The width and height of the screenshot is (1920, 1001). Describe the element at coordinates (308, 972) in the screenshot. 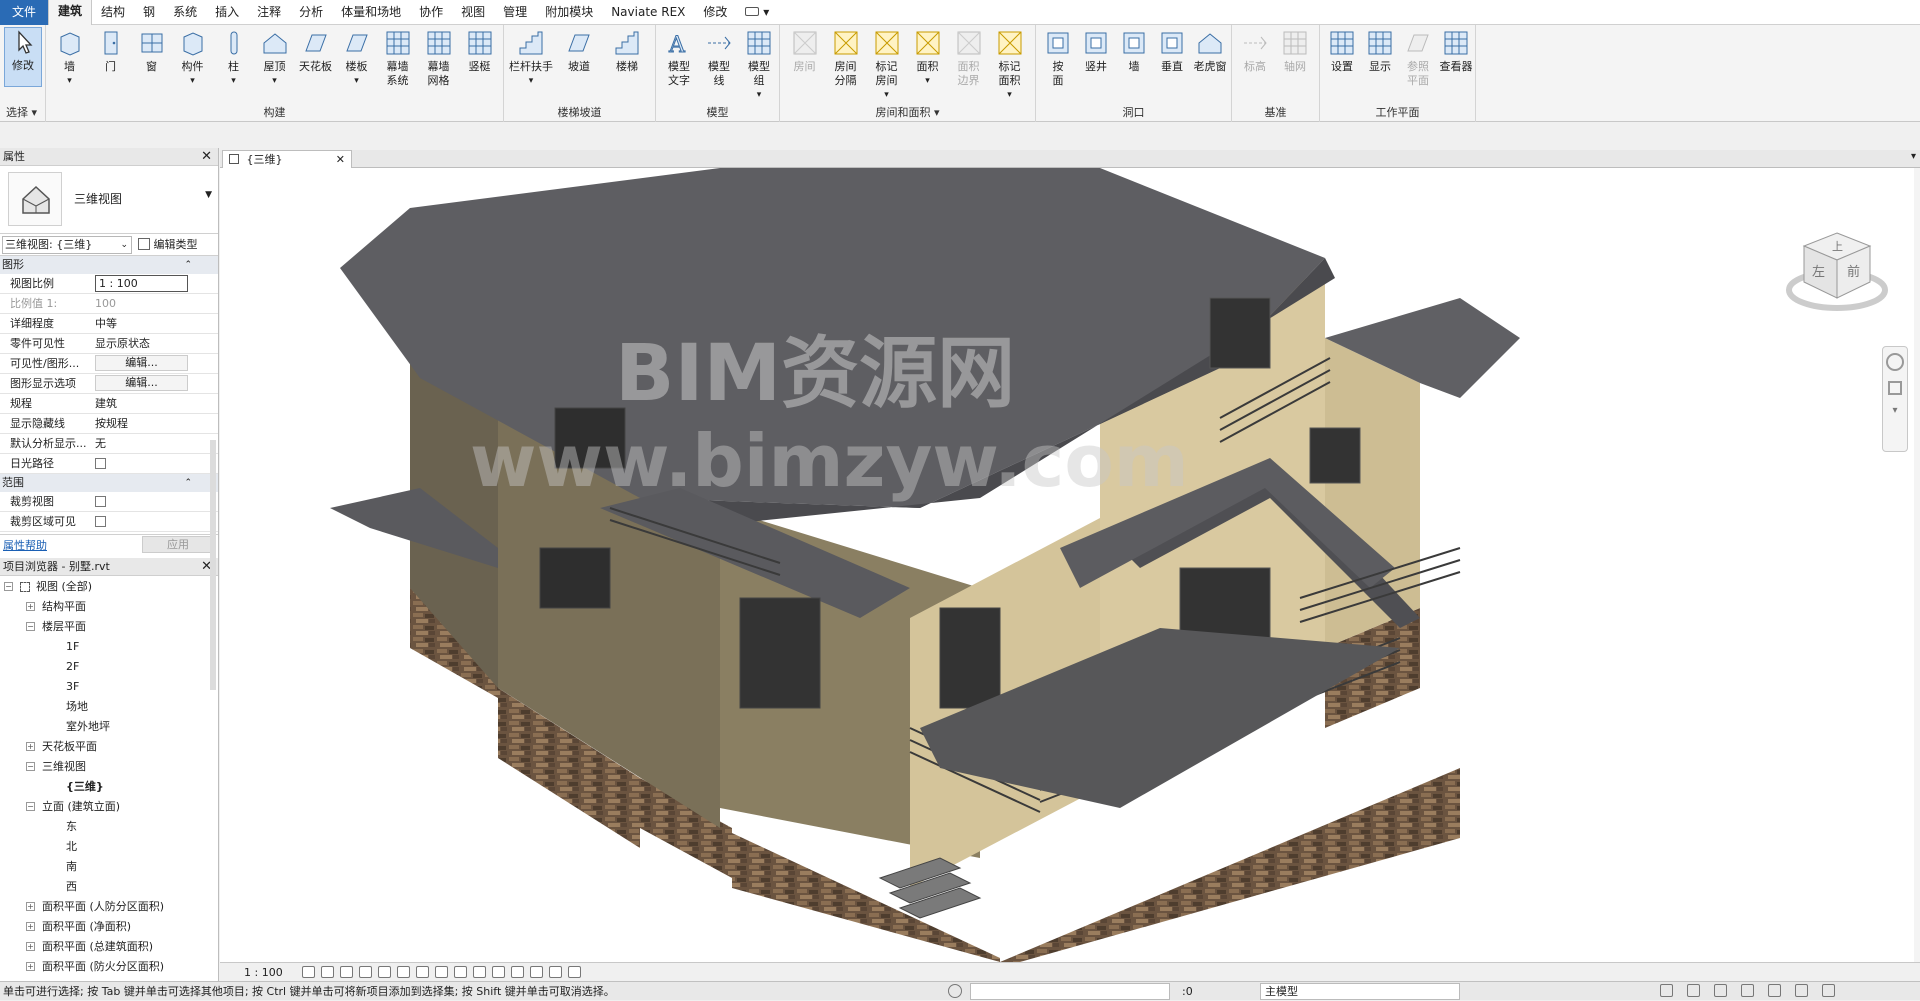

I see `visual-style-icon` at that location.